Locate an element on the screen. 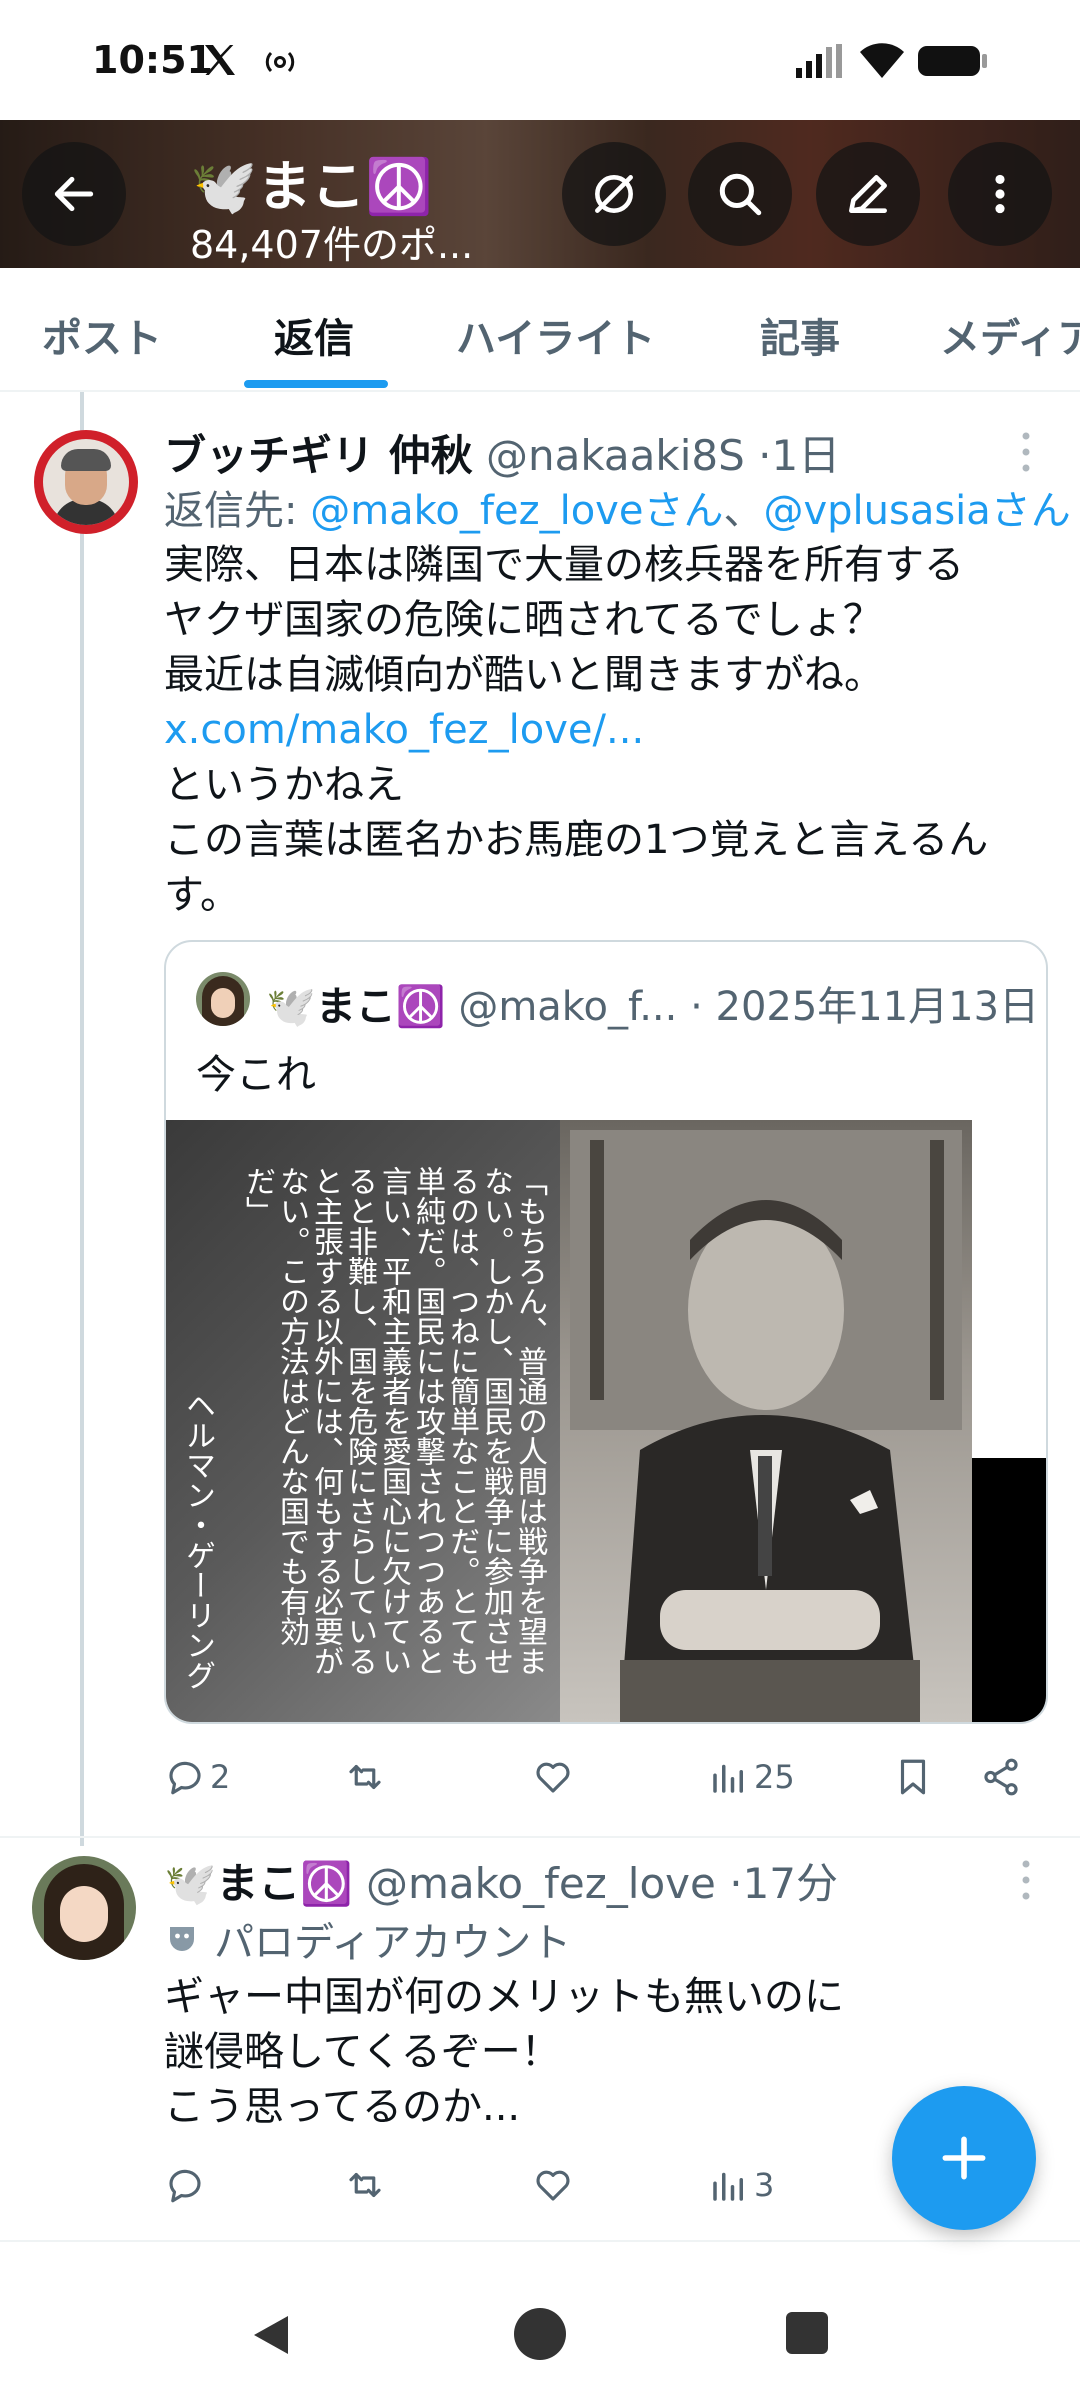 Image resolution: width=1080 pixels, height=2400 pixels. reply-button: 2 is located at coordinates (197, 1777).